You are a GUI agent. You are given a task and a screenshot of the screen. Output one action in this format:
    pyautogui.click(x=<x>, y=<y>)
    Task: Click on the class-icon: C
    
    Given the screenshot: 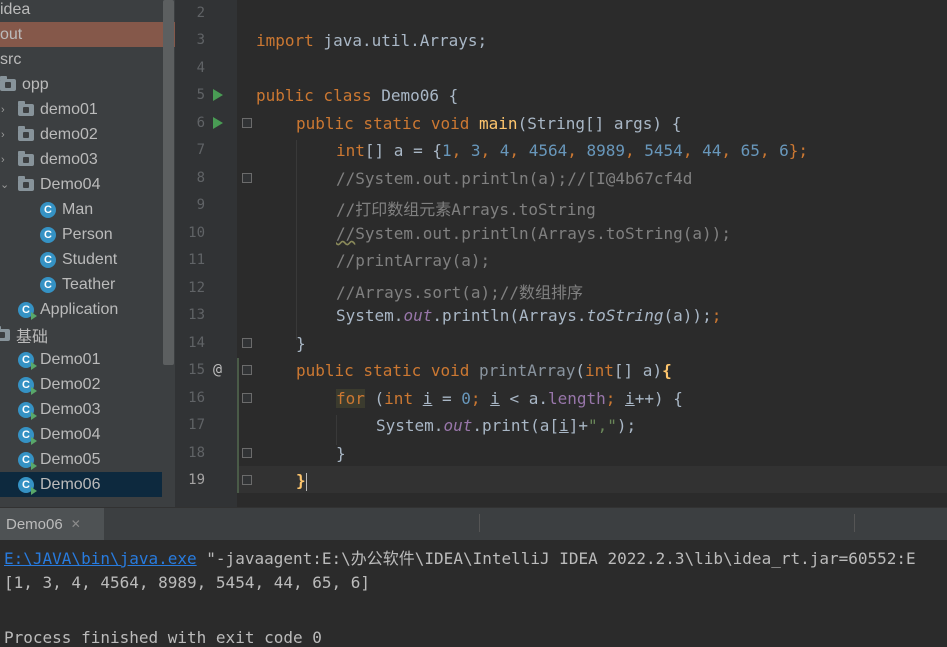 What is the action you would take?
    pyautogui.click(x=48, y=284)
    